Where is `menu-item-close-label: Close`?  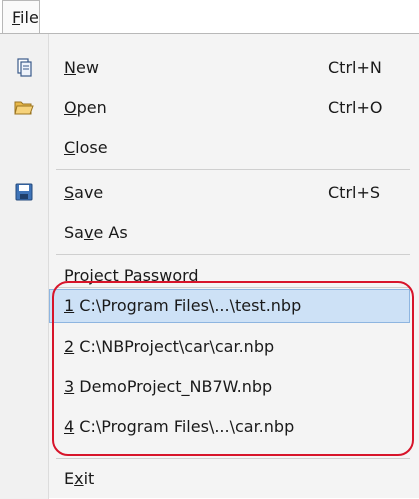 menu-item-close-label: Close is located at coordinates (86, 147).